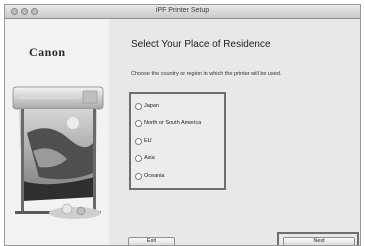  I want to click on window-title: iPF Printer Setup, so click(182, 10).